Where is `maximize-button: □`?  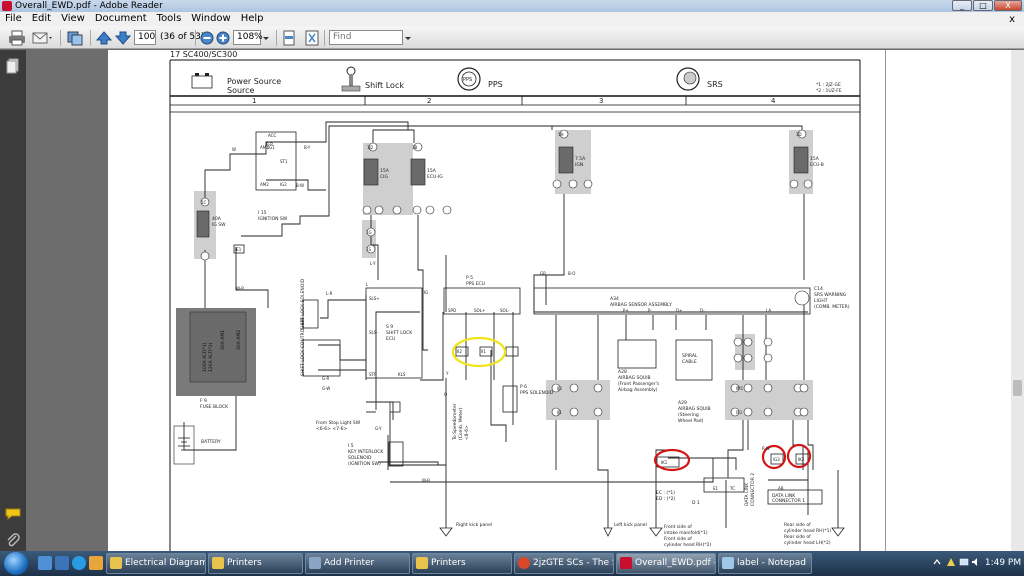 maximize-button: □ is located at coordinates (983, 5).